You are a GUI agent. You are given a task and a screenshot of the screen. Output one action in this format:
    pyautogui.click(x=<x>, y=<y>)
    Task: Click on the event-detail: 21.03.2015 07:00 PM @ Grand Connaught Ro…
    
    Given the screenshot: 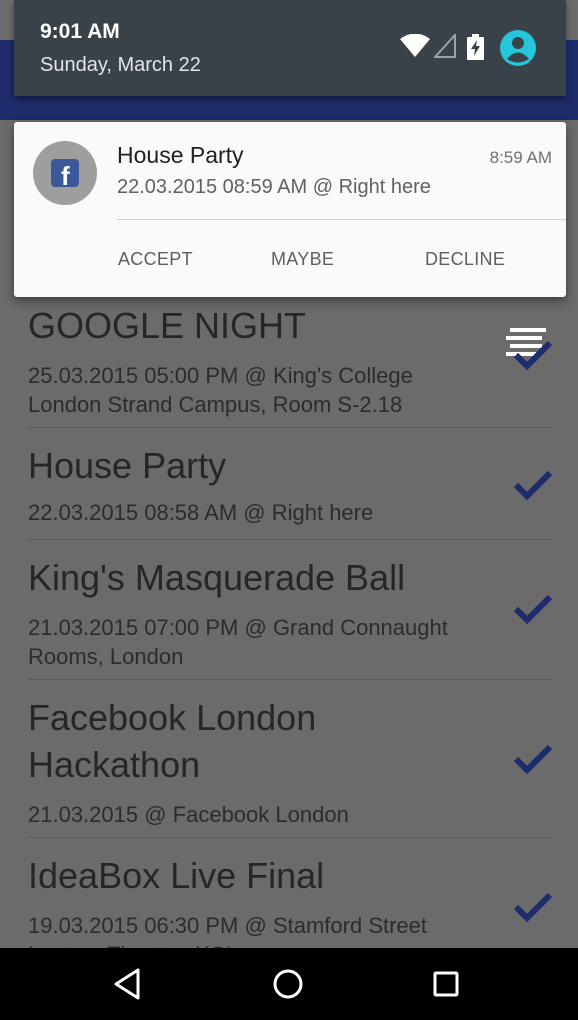 What is the action you would take?
    pyautogui.click(x=238, y=642)
    